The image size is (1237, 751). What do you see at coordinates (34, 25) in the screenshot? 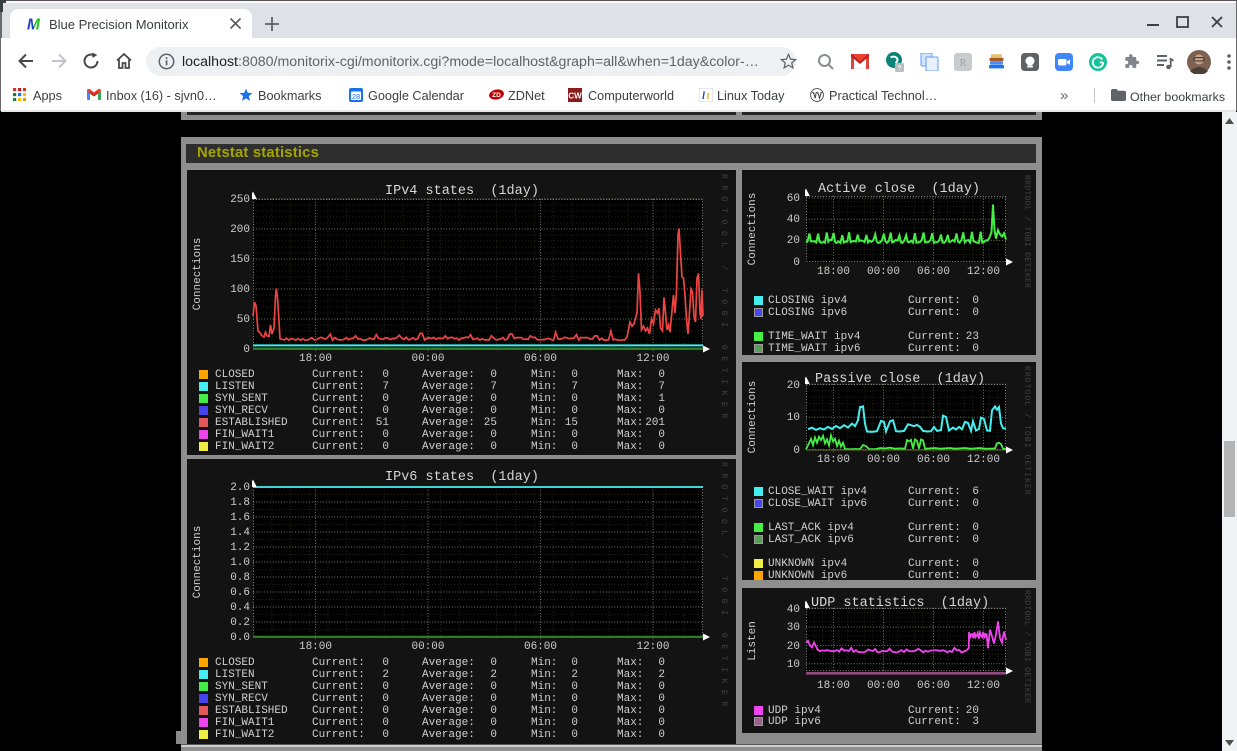
I see `svg-text: M` at bounding box center [34, 25].